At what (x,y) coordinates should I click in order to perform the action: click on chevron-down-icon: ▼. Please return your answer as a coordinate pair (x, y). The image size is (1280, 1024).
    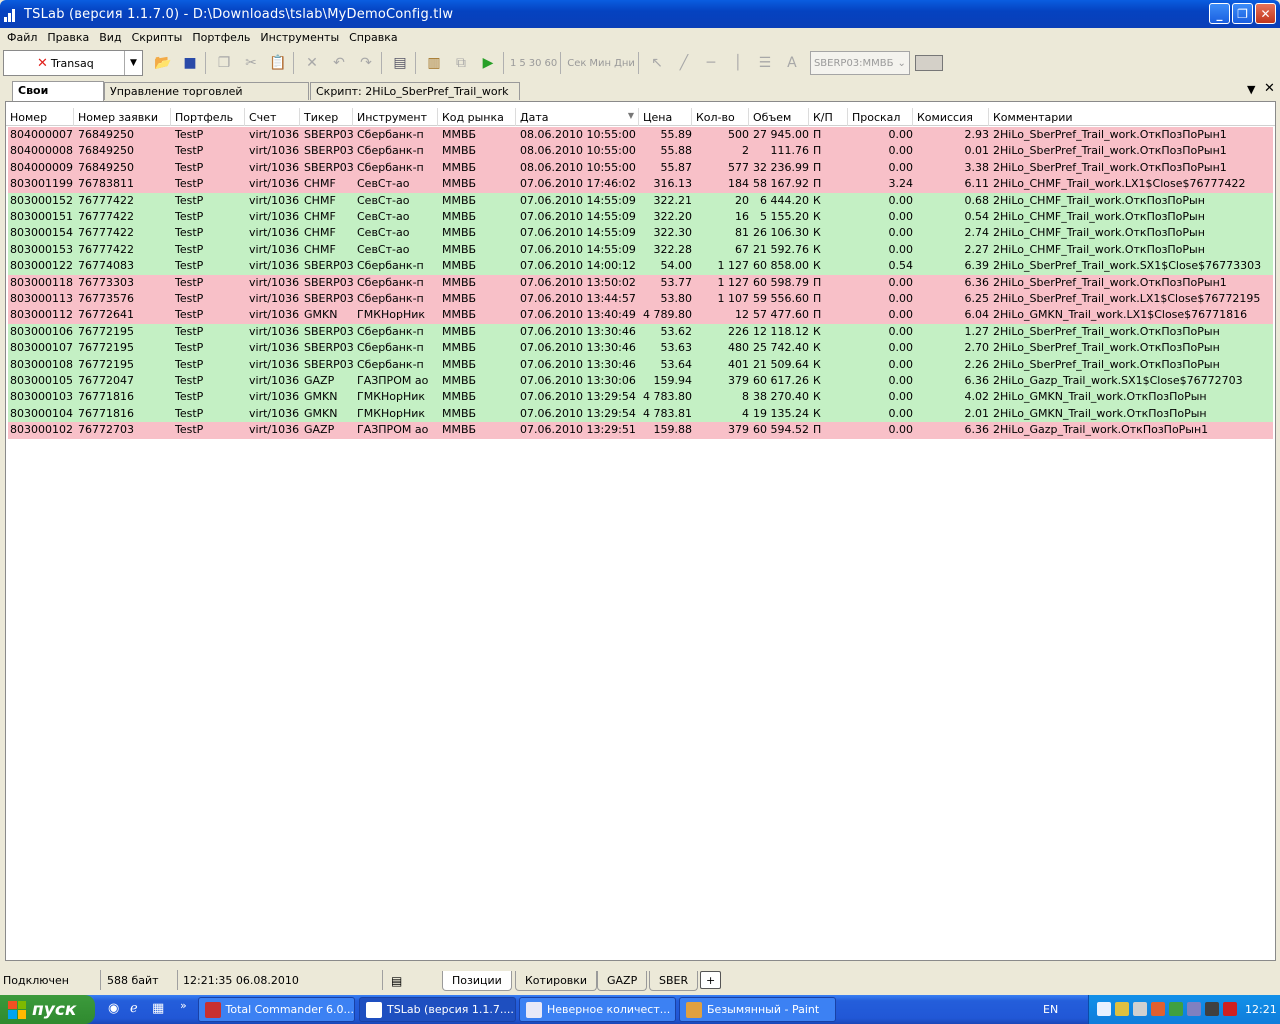
    Looking at the image, I should click on (133, 63).